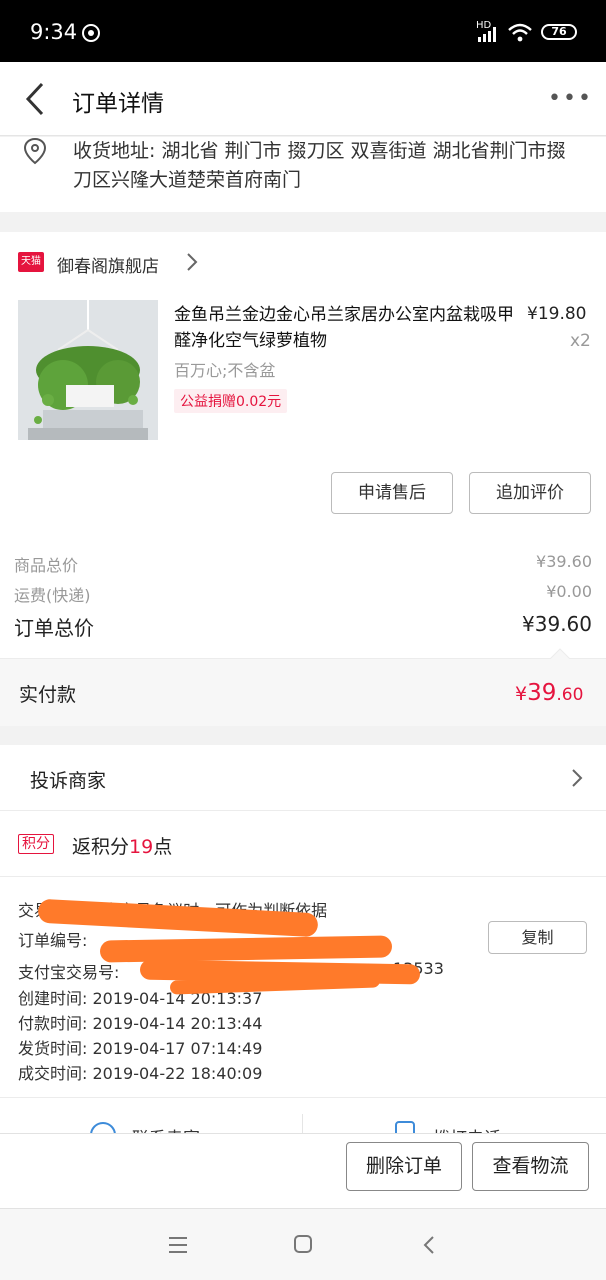  What do you see at coordinates (35, 99) in the screenshot?
I see `back-icon` at bounding box center [35, 99].